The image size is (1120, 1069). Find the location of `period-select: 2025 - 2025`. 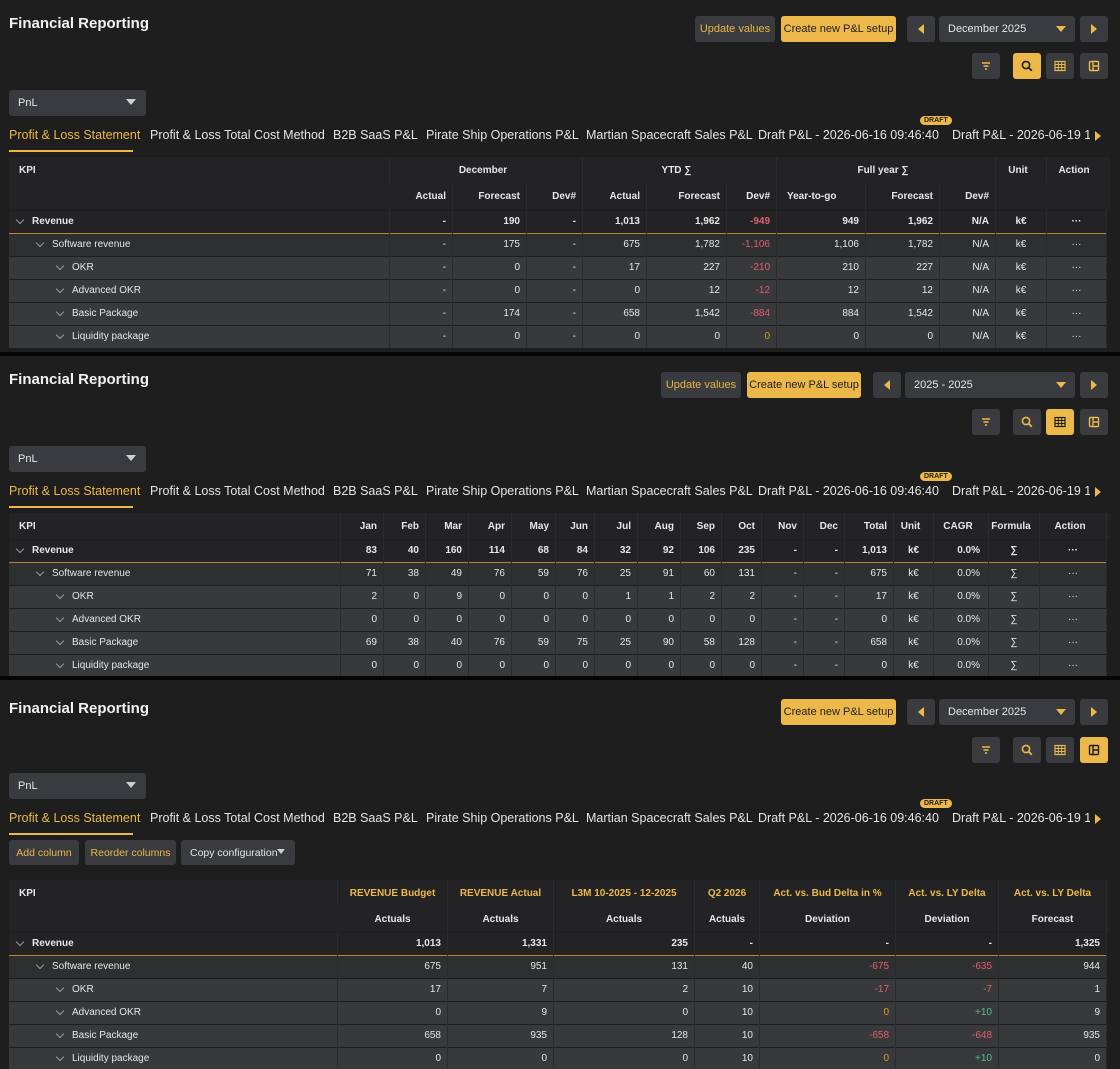

period-select: 2025 - 2025 is located at coordinates (990, 385).